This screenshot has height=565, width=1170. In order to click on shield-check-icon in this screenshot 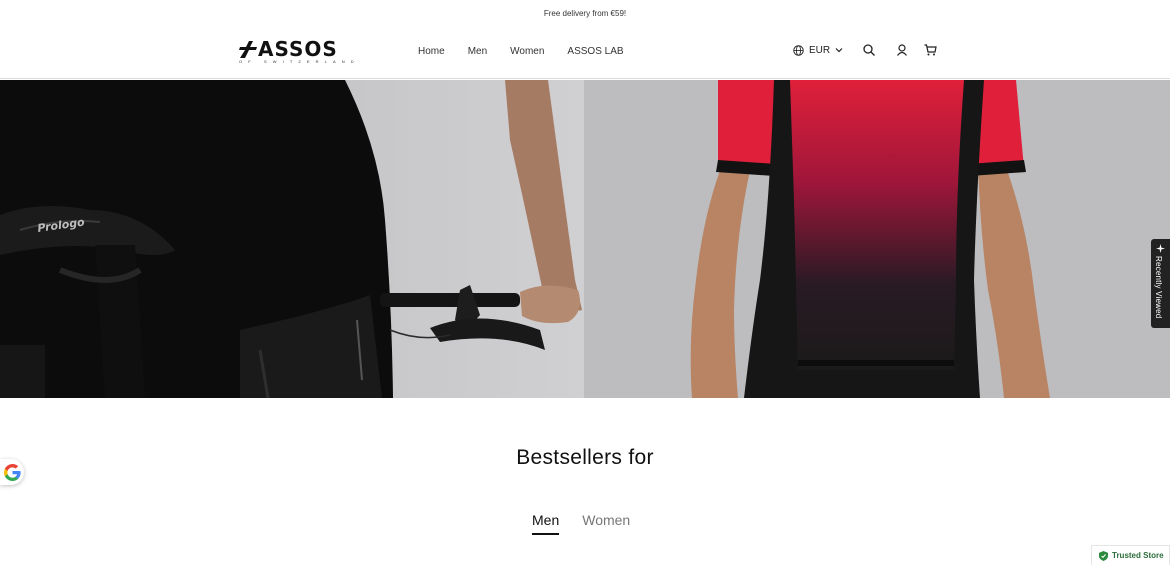, I will do `click(1103, 555)`.